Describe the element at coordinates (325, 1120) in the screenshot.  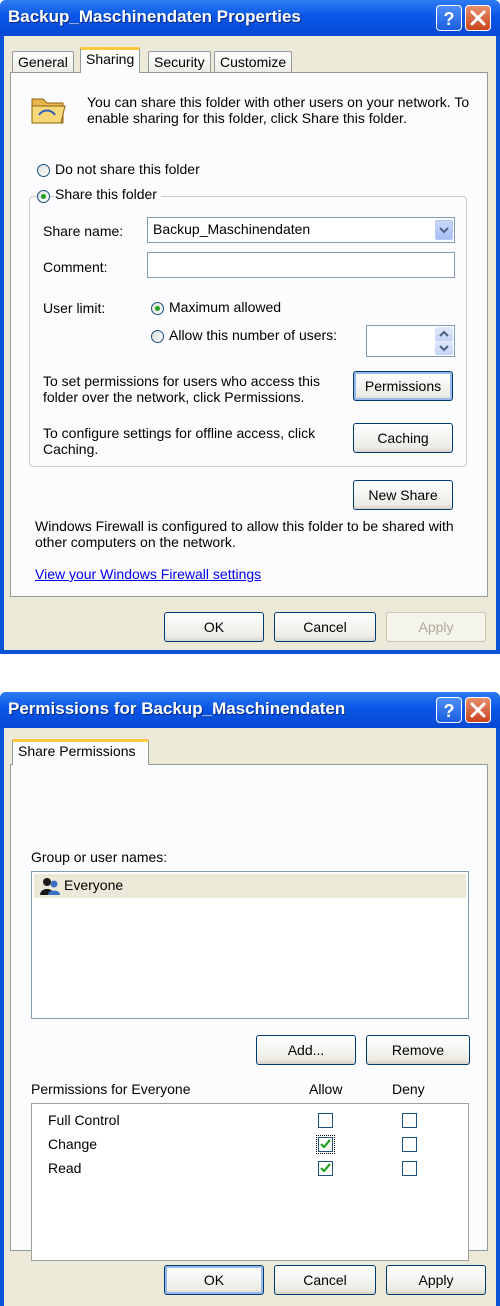
I see `full-control-allow-checkbox` at that location.